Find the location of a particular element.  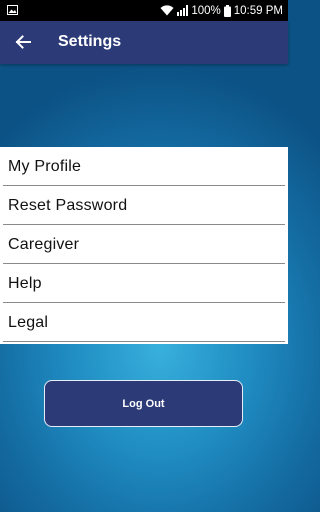

arrow-left-icon is located at coordinates (23, 42).